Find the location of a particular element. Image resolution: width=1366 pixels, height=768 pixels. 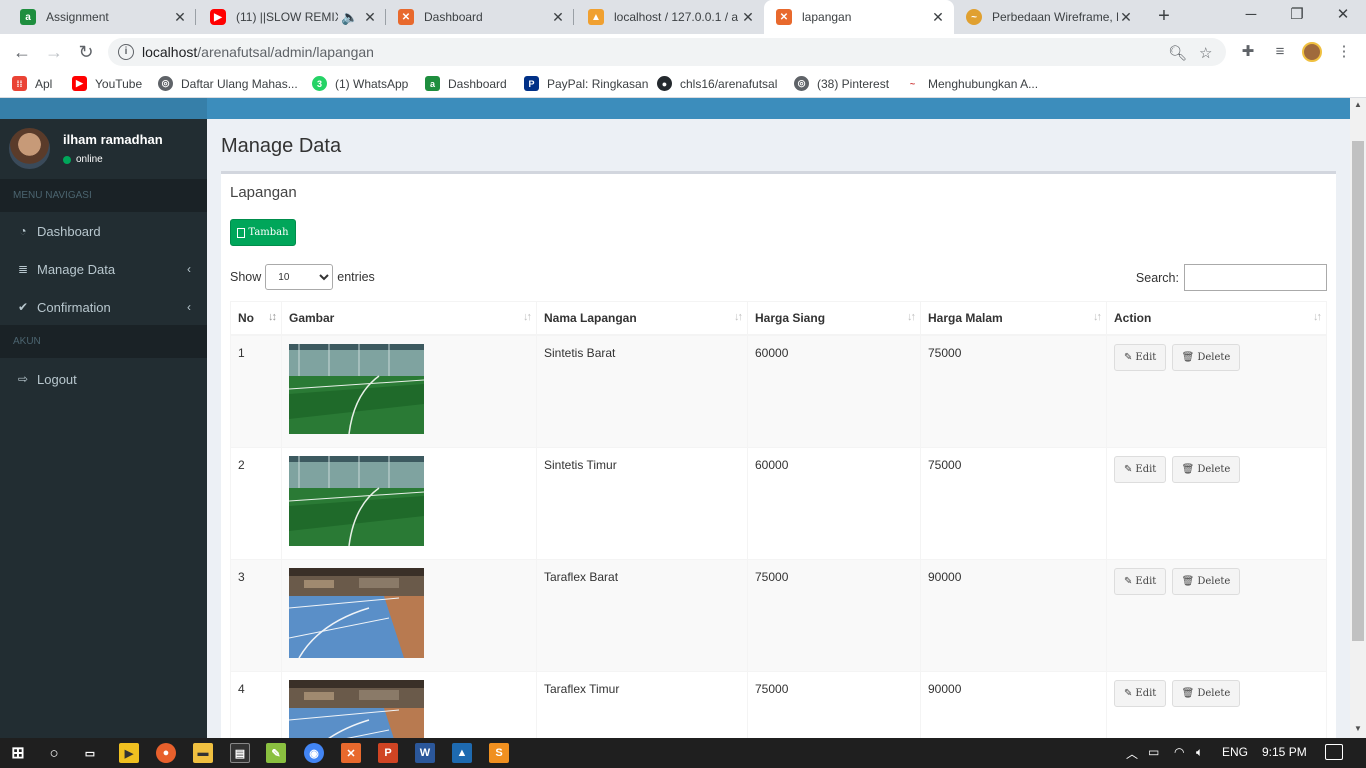

maximize-button: ❐ is located at coordinates (1297, 17).